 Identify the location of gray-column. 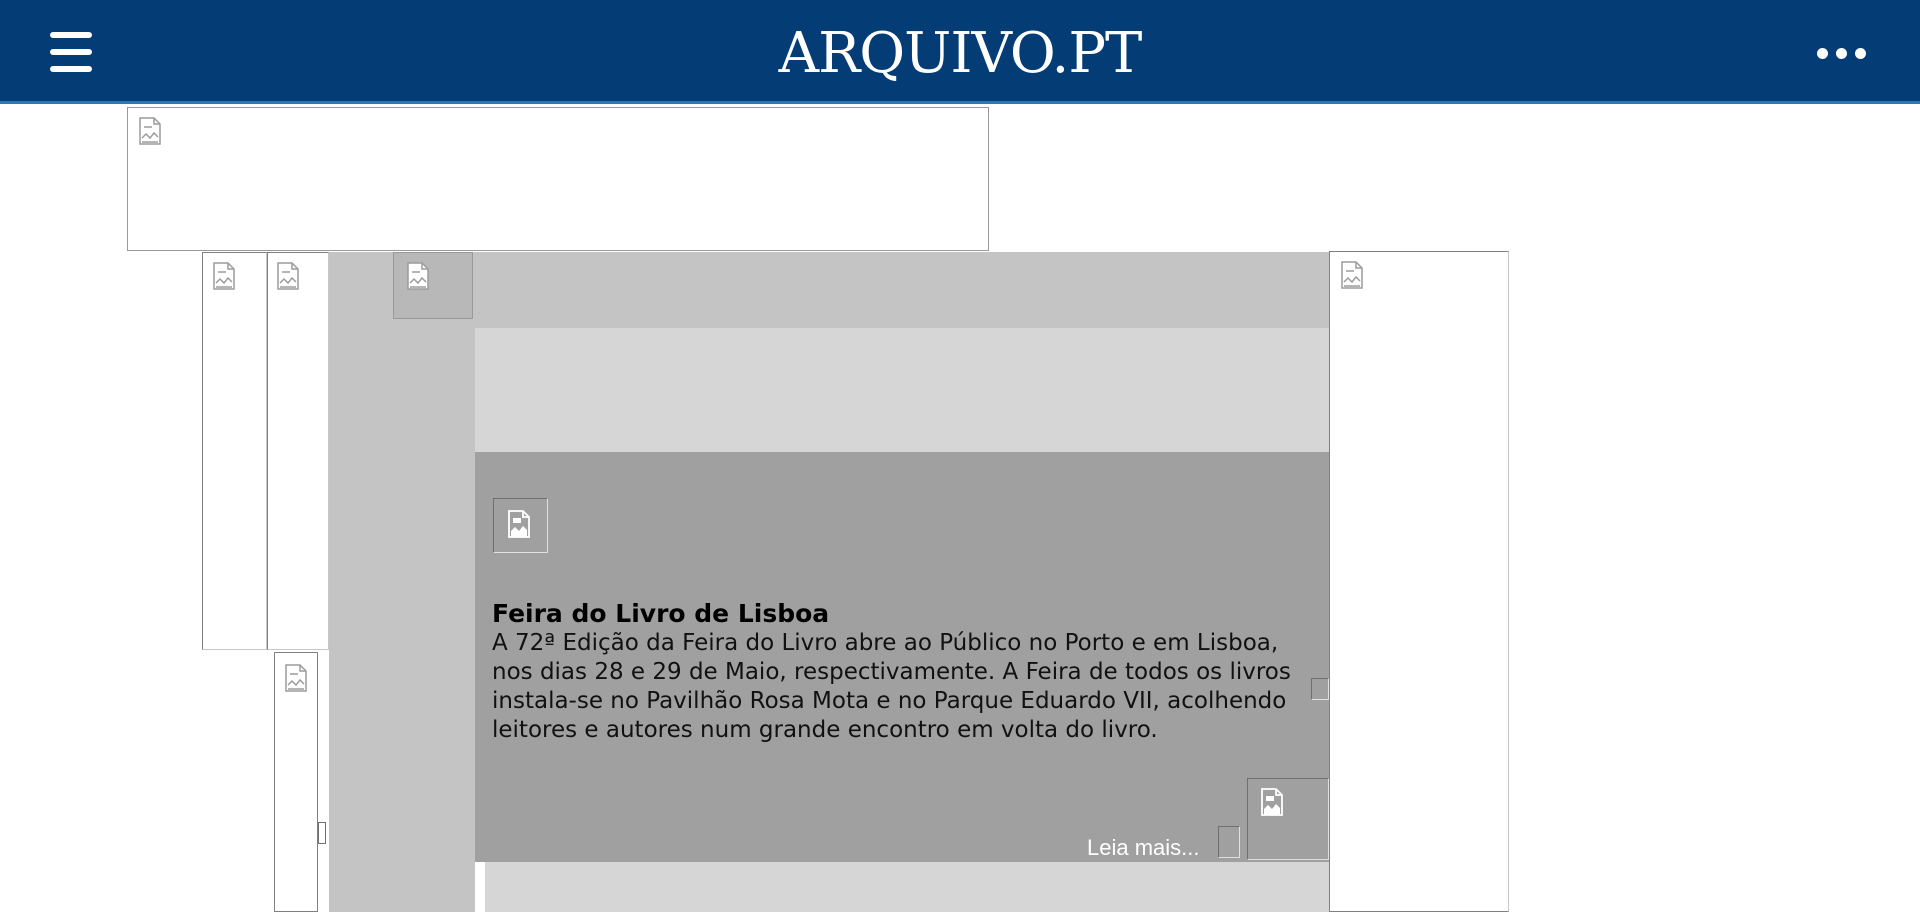
(402, 582).